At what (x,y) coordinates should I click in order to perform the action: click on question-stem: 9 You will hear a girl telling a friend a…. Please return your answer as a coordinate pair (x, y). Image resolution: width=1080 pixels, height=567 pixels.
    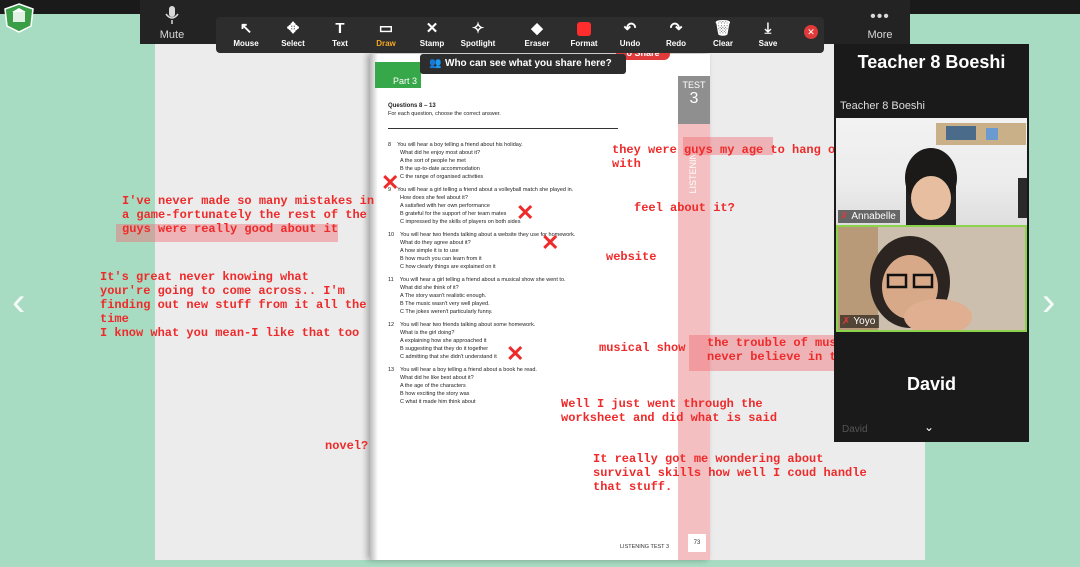
    Looking at the image, I should click on (533, 190).